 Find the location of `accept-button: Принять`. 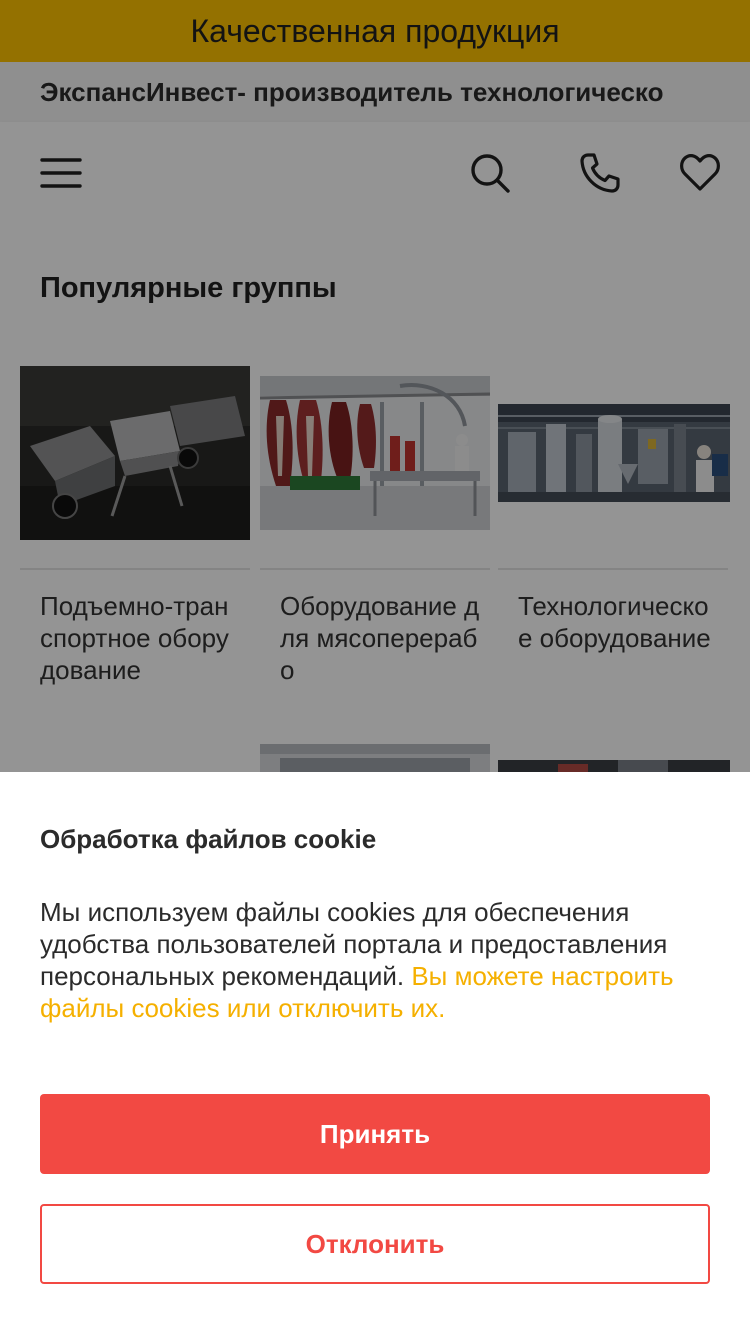

accept-button: Принять is located at coordinates (375, 1134).